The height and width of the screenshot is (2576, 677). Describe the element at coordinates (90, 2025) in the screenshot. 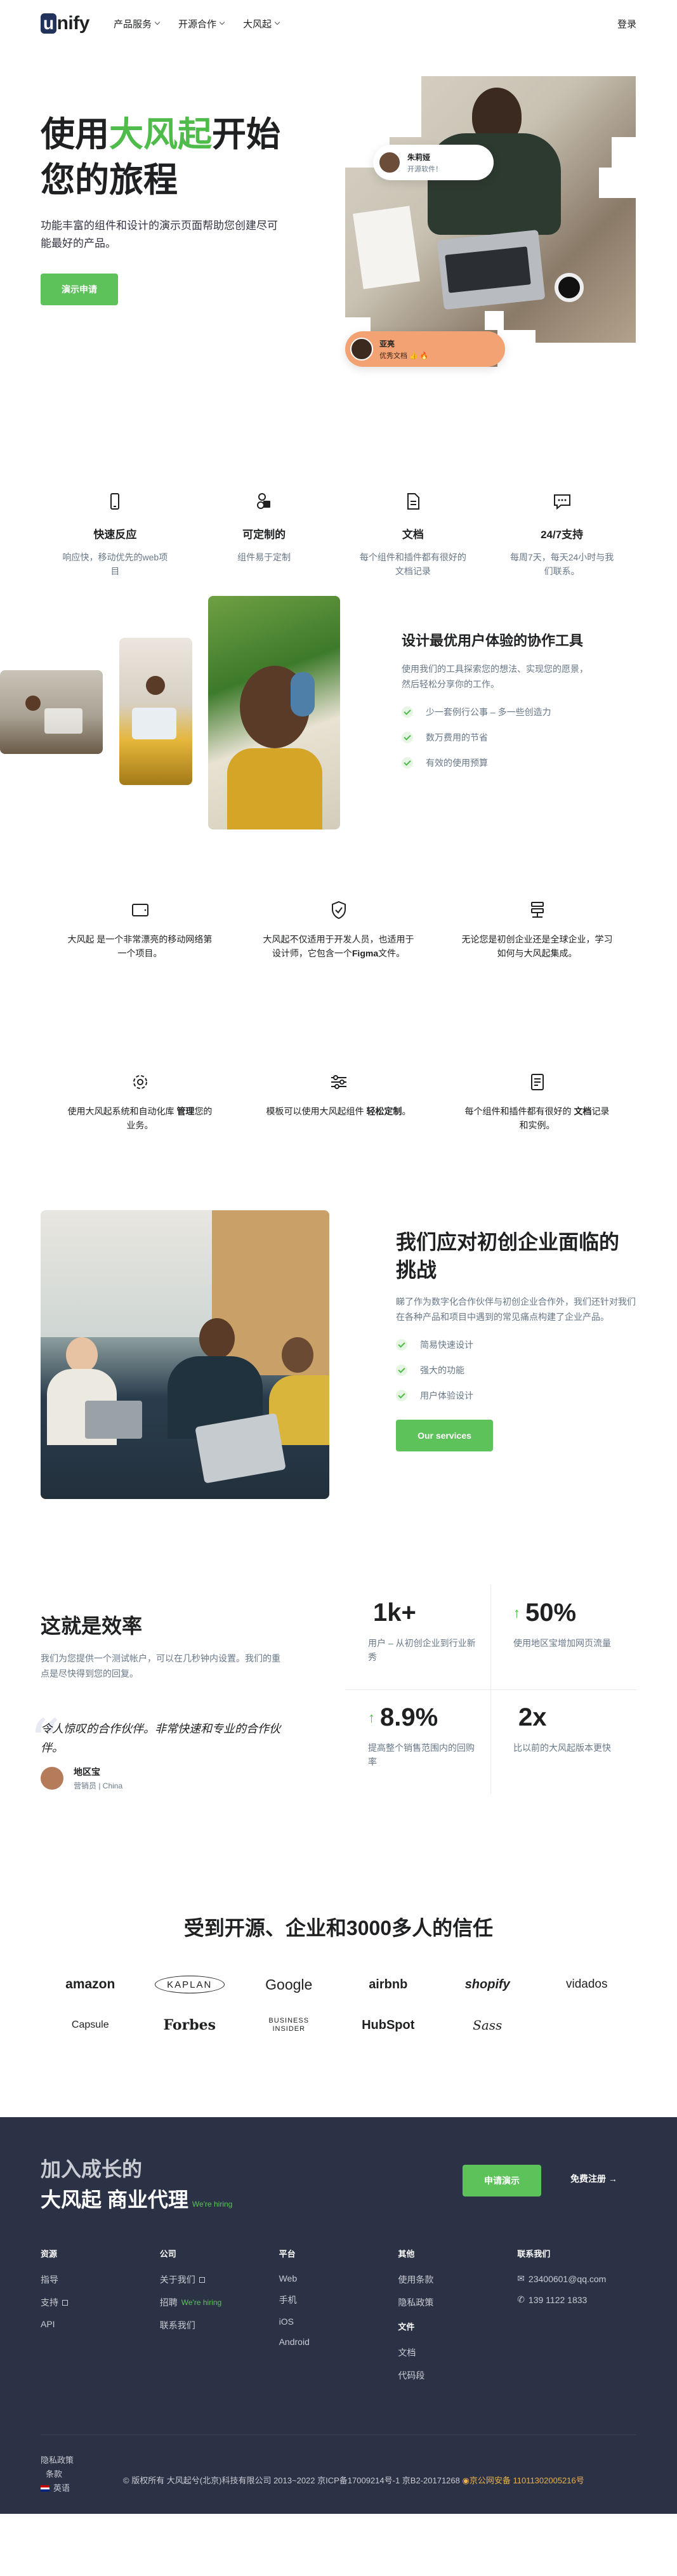

I see `capsule-logo: Capsule` at that location.